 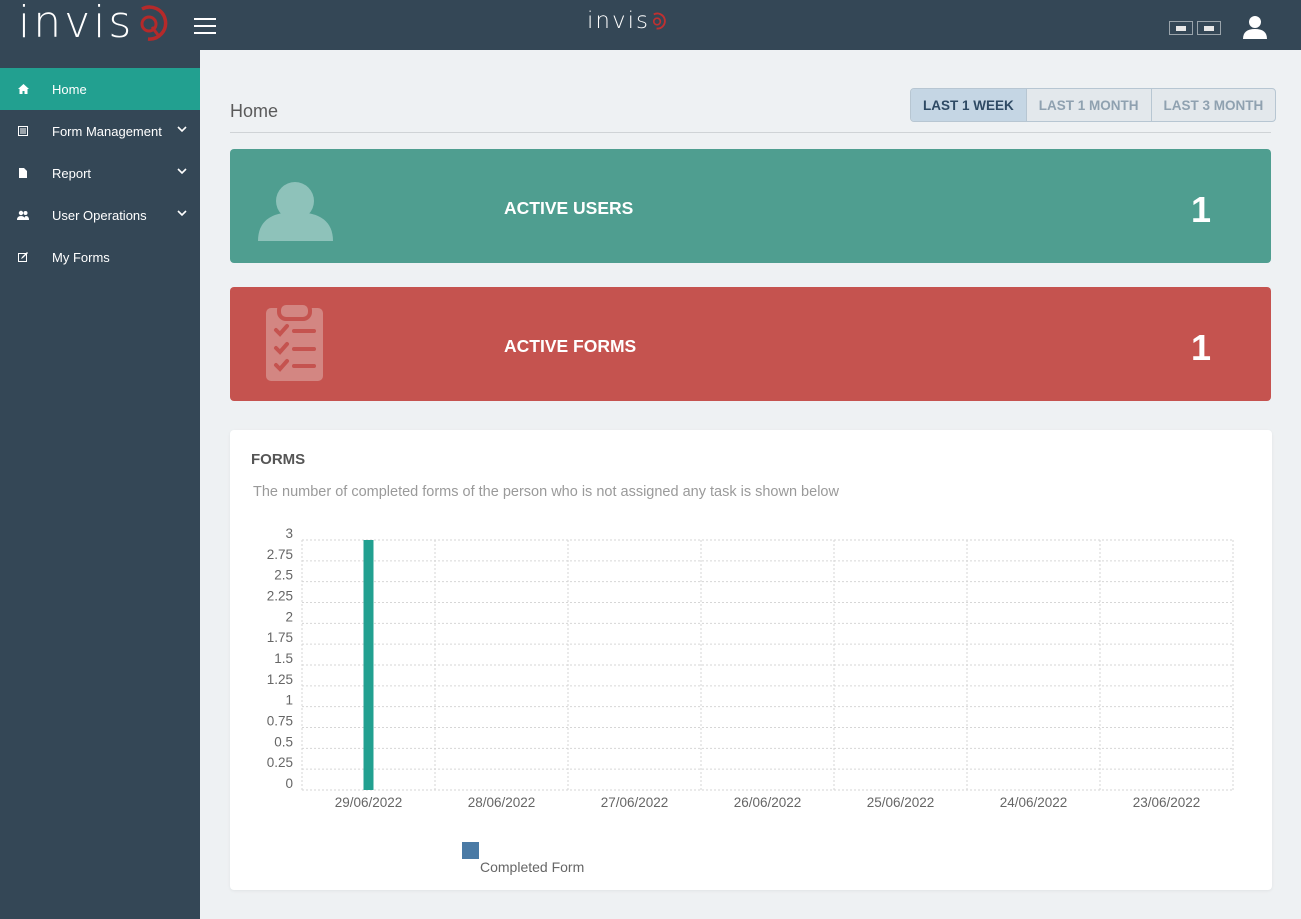 What do you see at coordinates (369, 802) in the screenshot?
I see `x-tick-label: 29/06/2022` at bounding box center [369, 802].